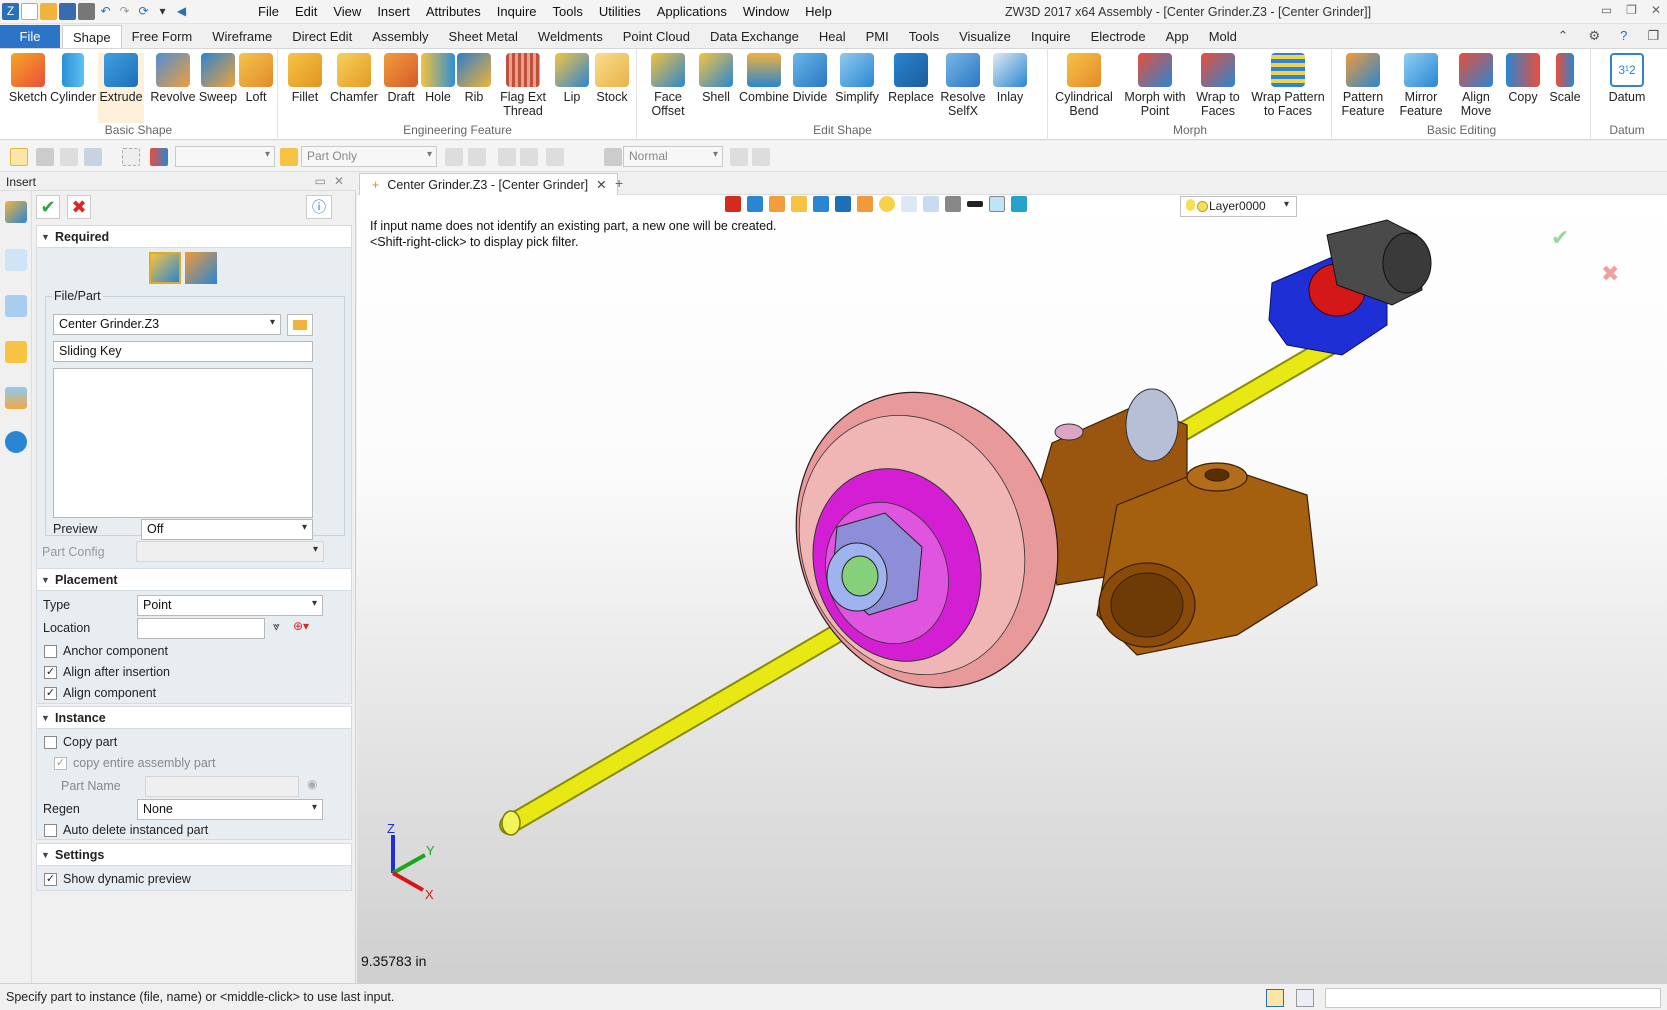  Describe the element at coordinates (16, 352) in the screenshot. I see `part-library-icon` at that location.